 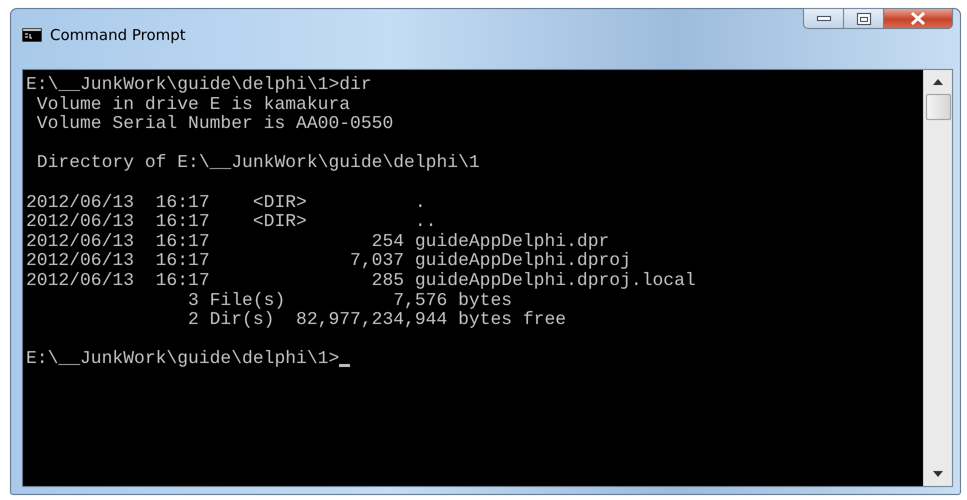 I want to click on console-line: 3 File(s) 7,576 bytes, so click(x=350, y=301).